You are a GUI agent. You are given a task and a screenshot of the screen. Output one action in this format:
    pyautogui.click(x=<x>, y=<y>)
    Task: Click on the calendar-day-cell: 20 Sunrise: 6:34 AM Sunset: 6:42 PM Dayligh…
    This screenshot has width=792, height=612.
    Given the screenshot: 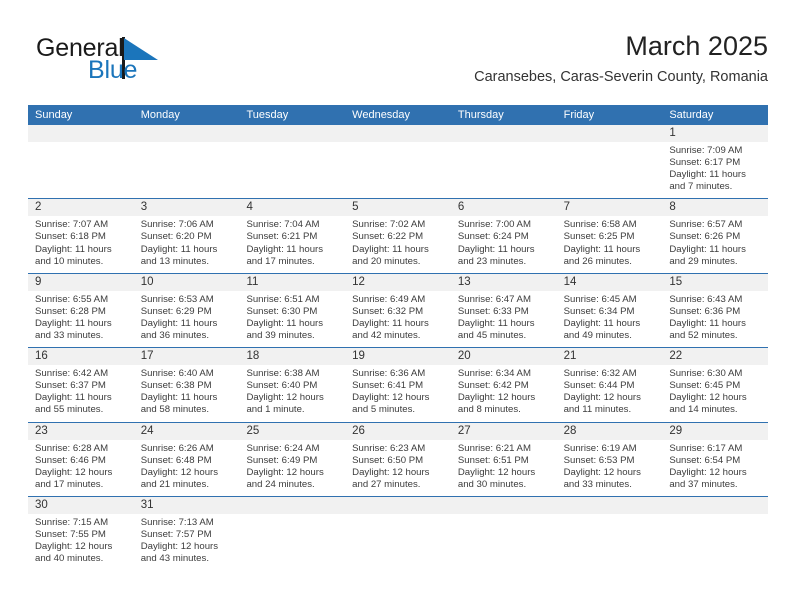 What is the action you would take?
    pyautogui.click(x=503, y=384)
    